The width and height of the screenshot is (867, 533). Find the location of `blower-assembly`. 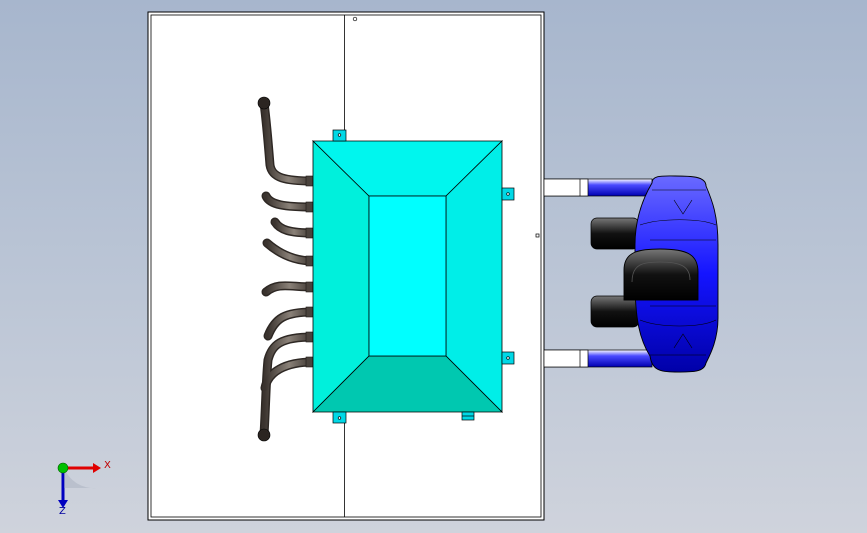

blower-assembly is located at coordinates (631, 274).